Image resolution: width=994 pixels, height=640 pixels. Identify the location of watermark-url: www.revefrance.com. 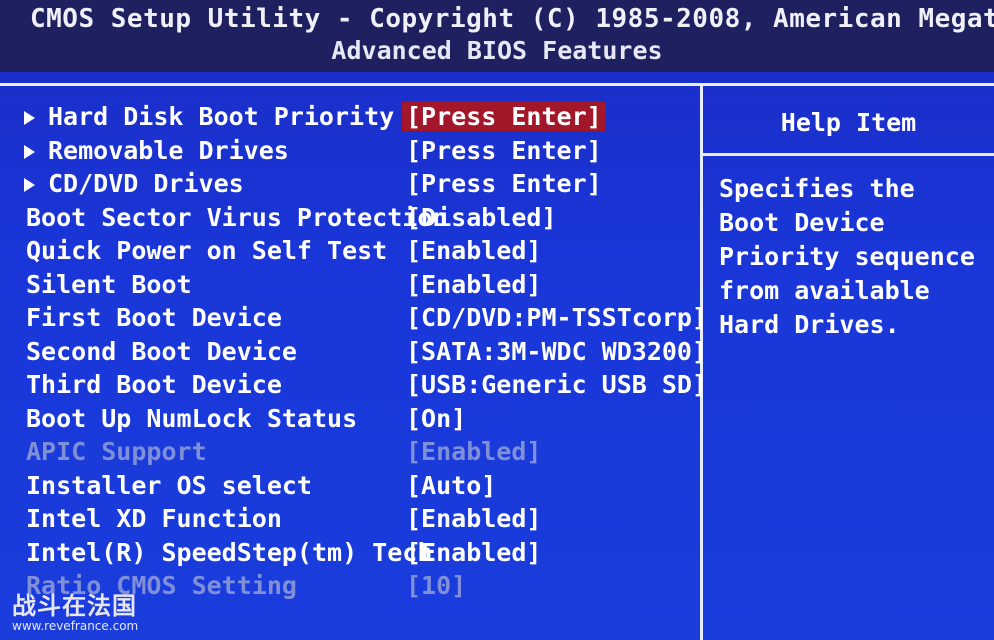
(75, 626).